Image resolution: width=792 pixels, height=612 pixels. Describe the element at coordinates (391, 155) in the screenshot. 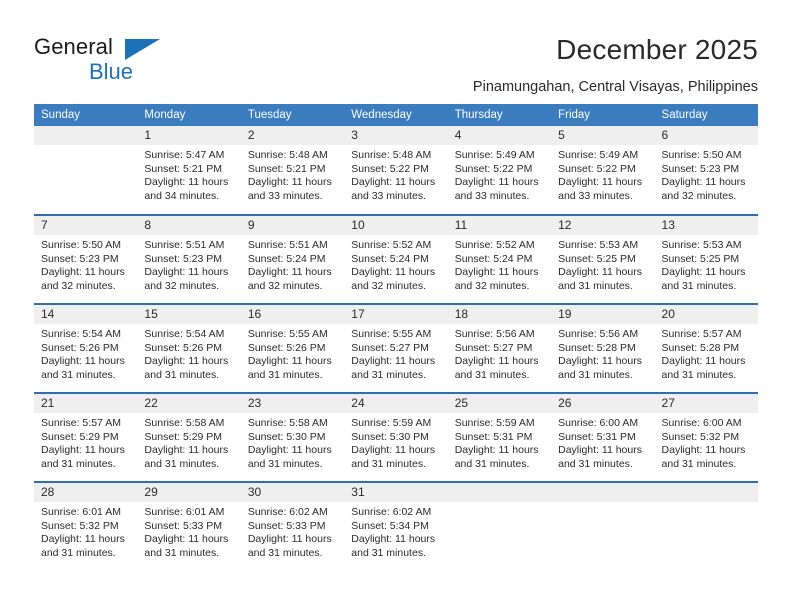

I see `sunrise-time: Sunrise: 5:48 AM` at that location.